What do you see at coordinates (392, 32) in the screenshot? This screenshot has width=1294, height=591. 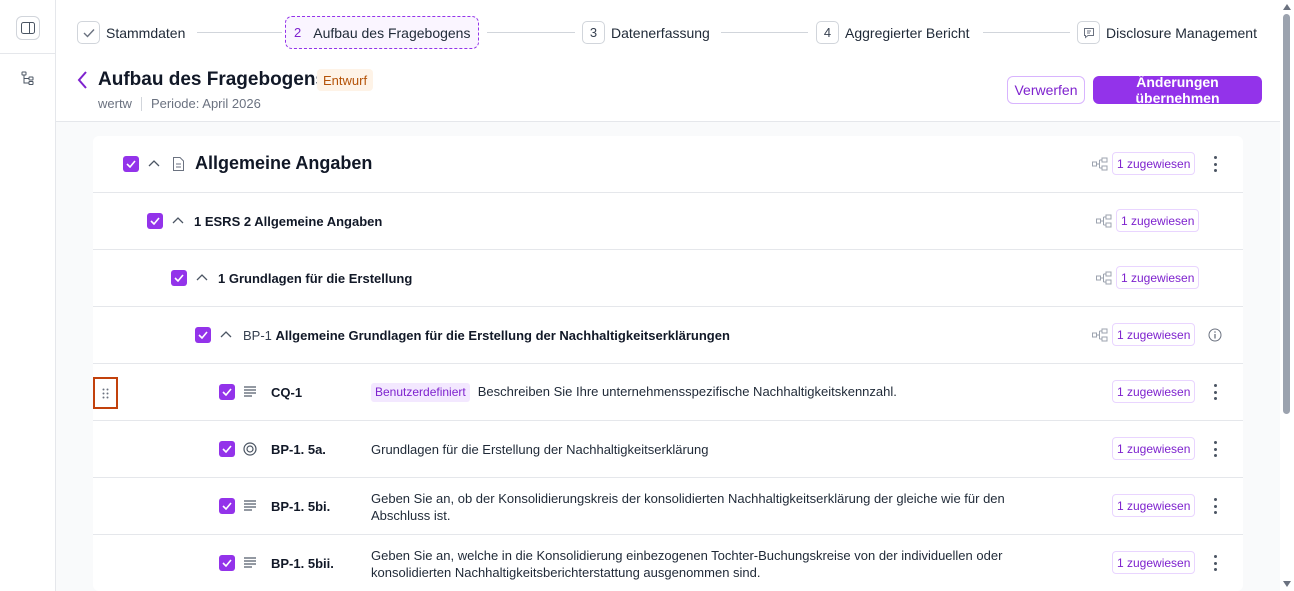 I see `step-label: Aufbau des Fragebogens` at bounding box center [392, 32].